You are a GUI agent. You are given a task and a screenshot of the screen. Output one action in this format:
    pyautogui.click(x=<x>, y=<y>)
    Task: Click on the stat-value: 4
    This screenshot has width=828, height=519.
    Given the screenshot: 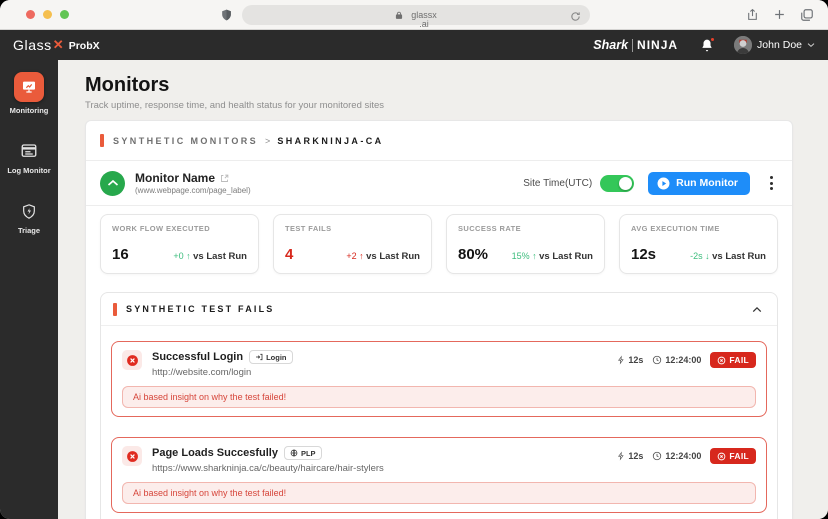 What is the action you would take?
    pyautogui.click(x=289, y=254)
    